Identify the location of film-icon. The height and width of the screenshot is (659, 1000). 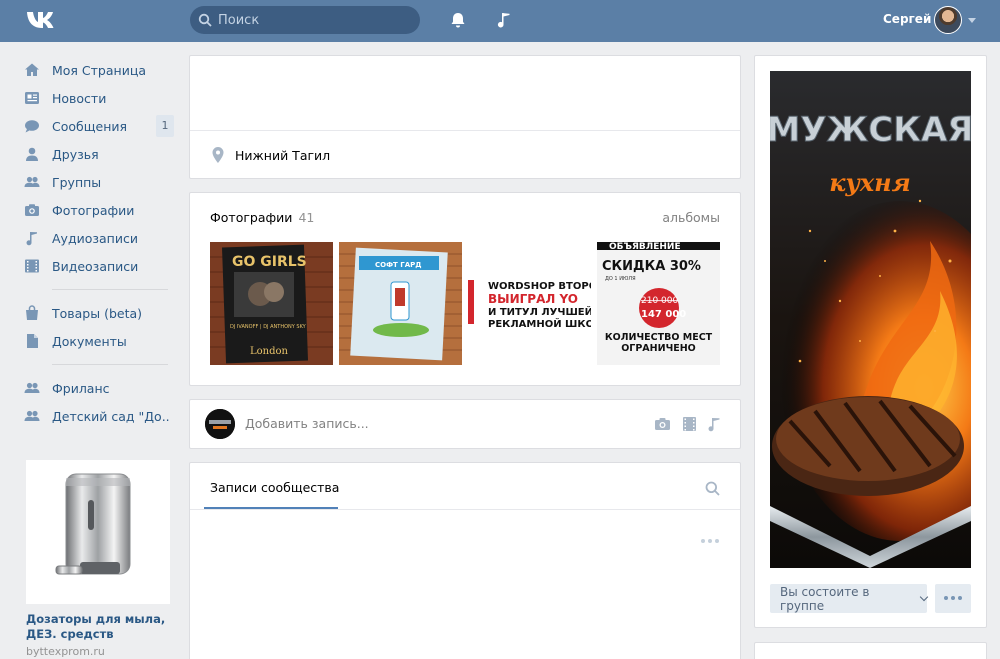
(32, 266).